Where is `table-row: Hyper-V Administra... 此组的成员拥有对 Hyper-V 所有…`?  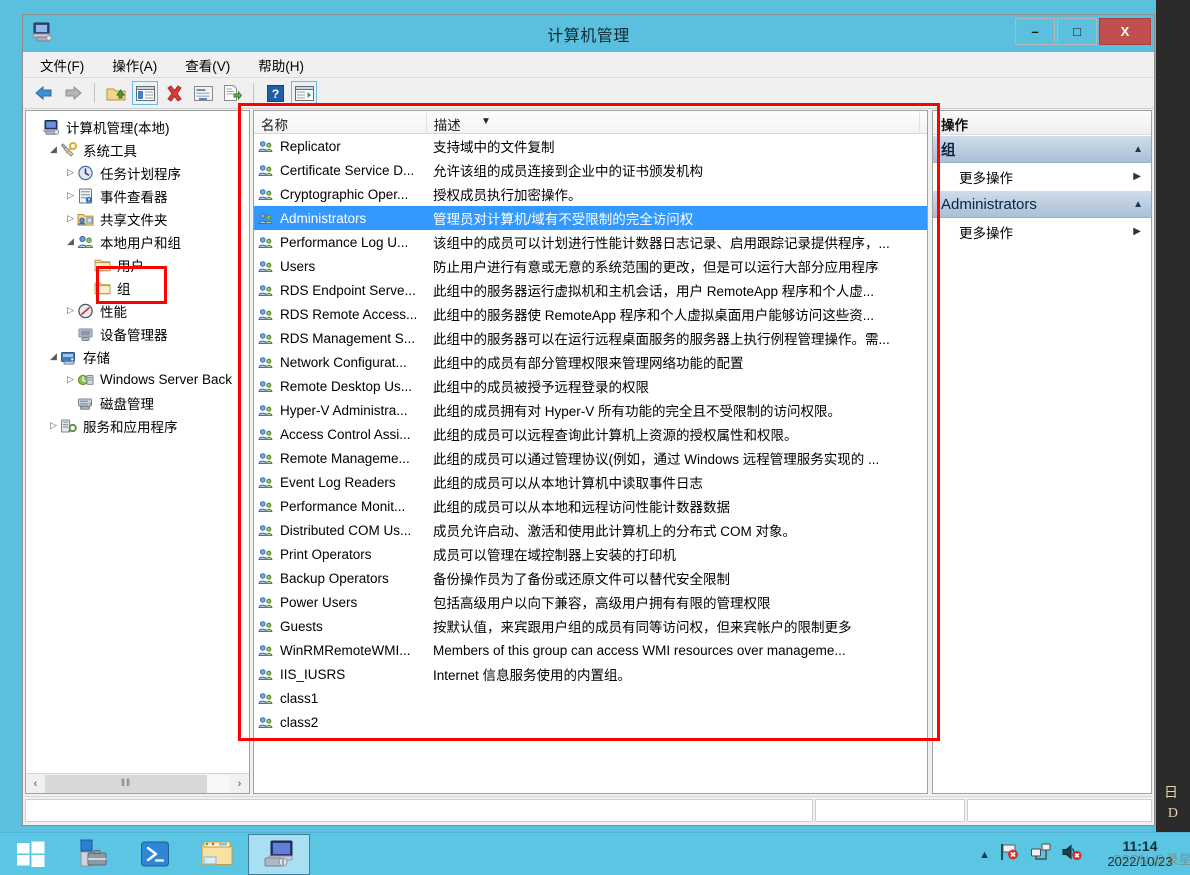
table-row: Hyper-V Administra... 此组的成员拥有对 Hyper-V 所有… is located at coordinates (590, 410).